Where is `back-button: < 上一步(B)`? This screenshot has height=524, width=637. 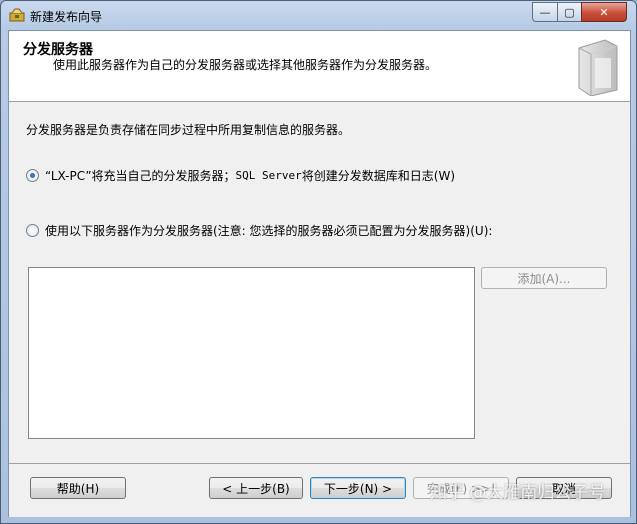 back-button: < 上一步(B) is located at coordinates (256, 488).